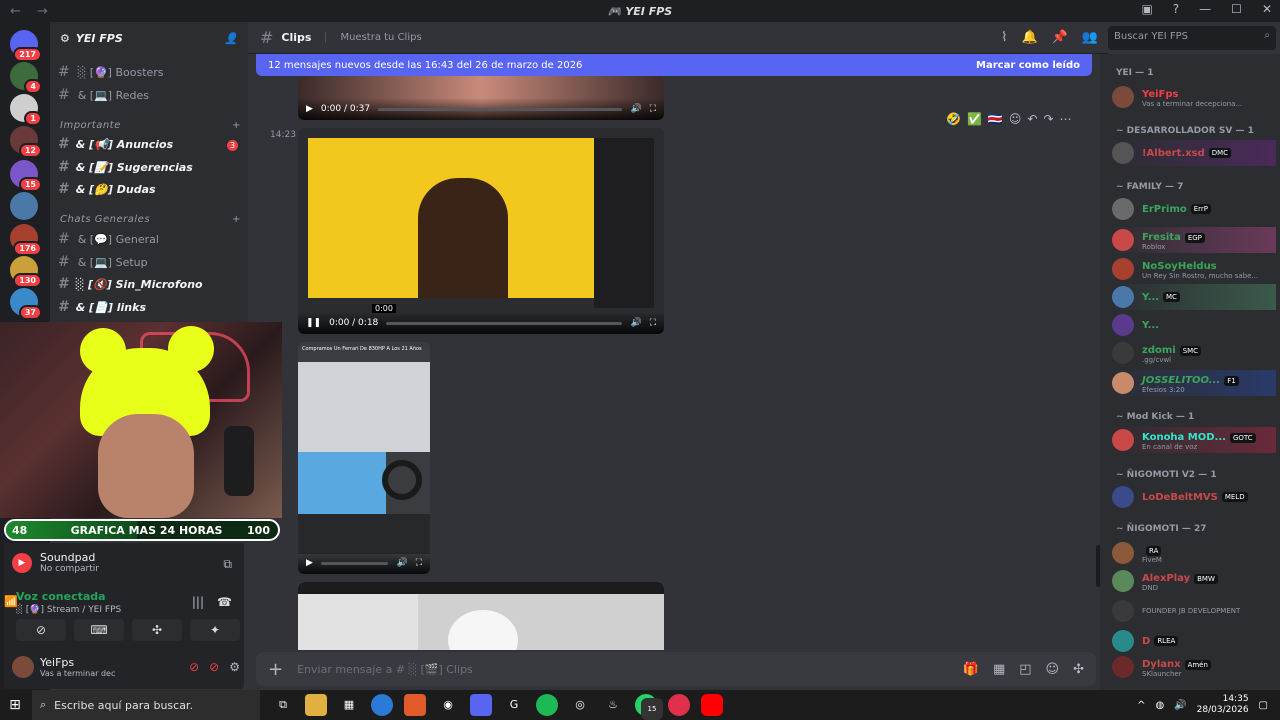  What do you see at coordinates (1029, 37) in the screenshot?
I see `bell-icon: 🔔` at bounding box center [1029, 37].